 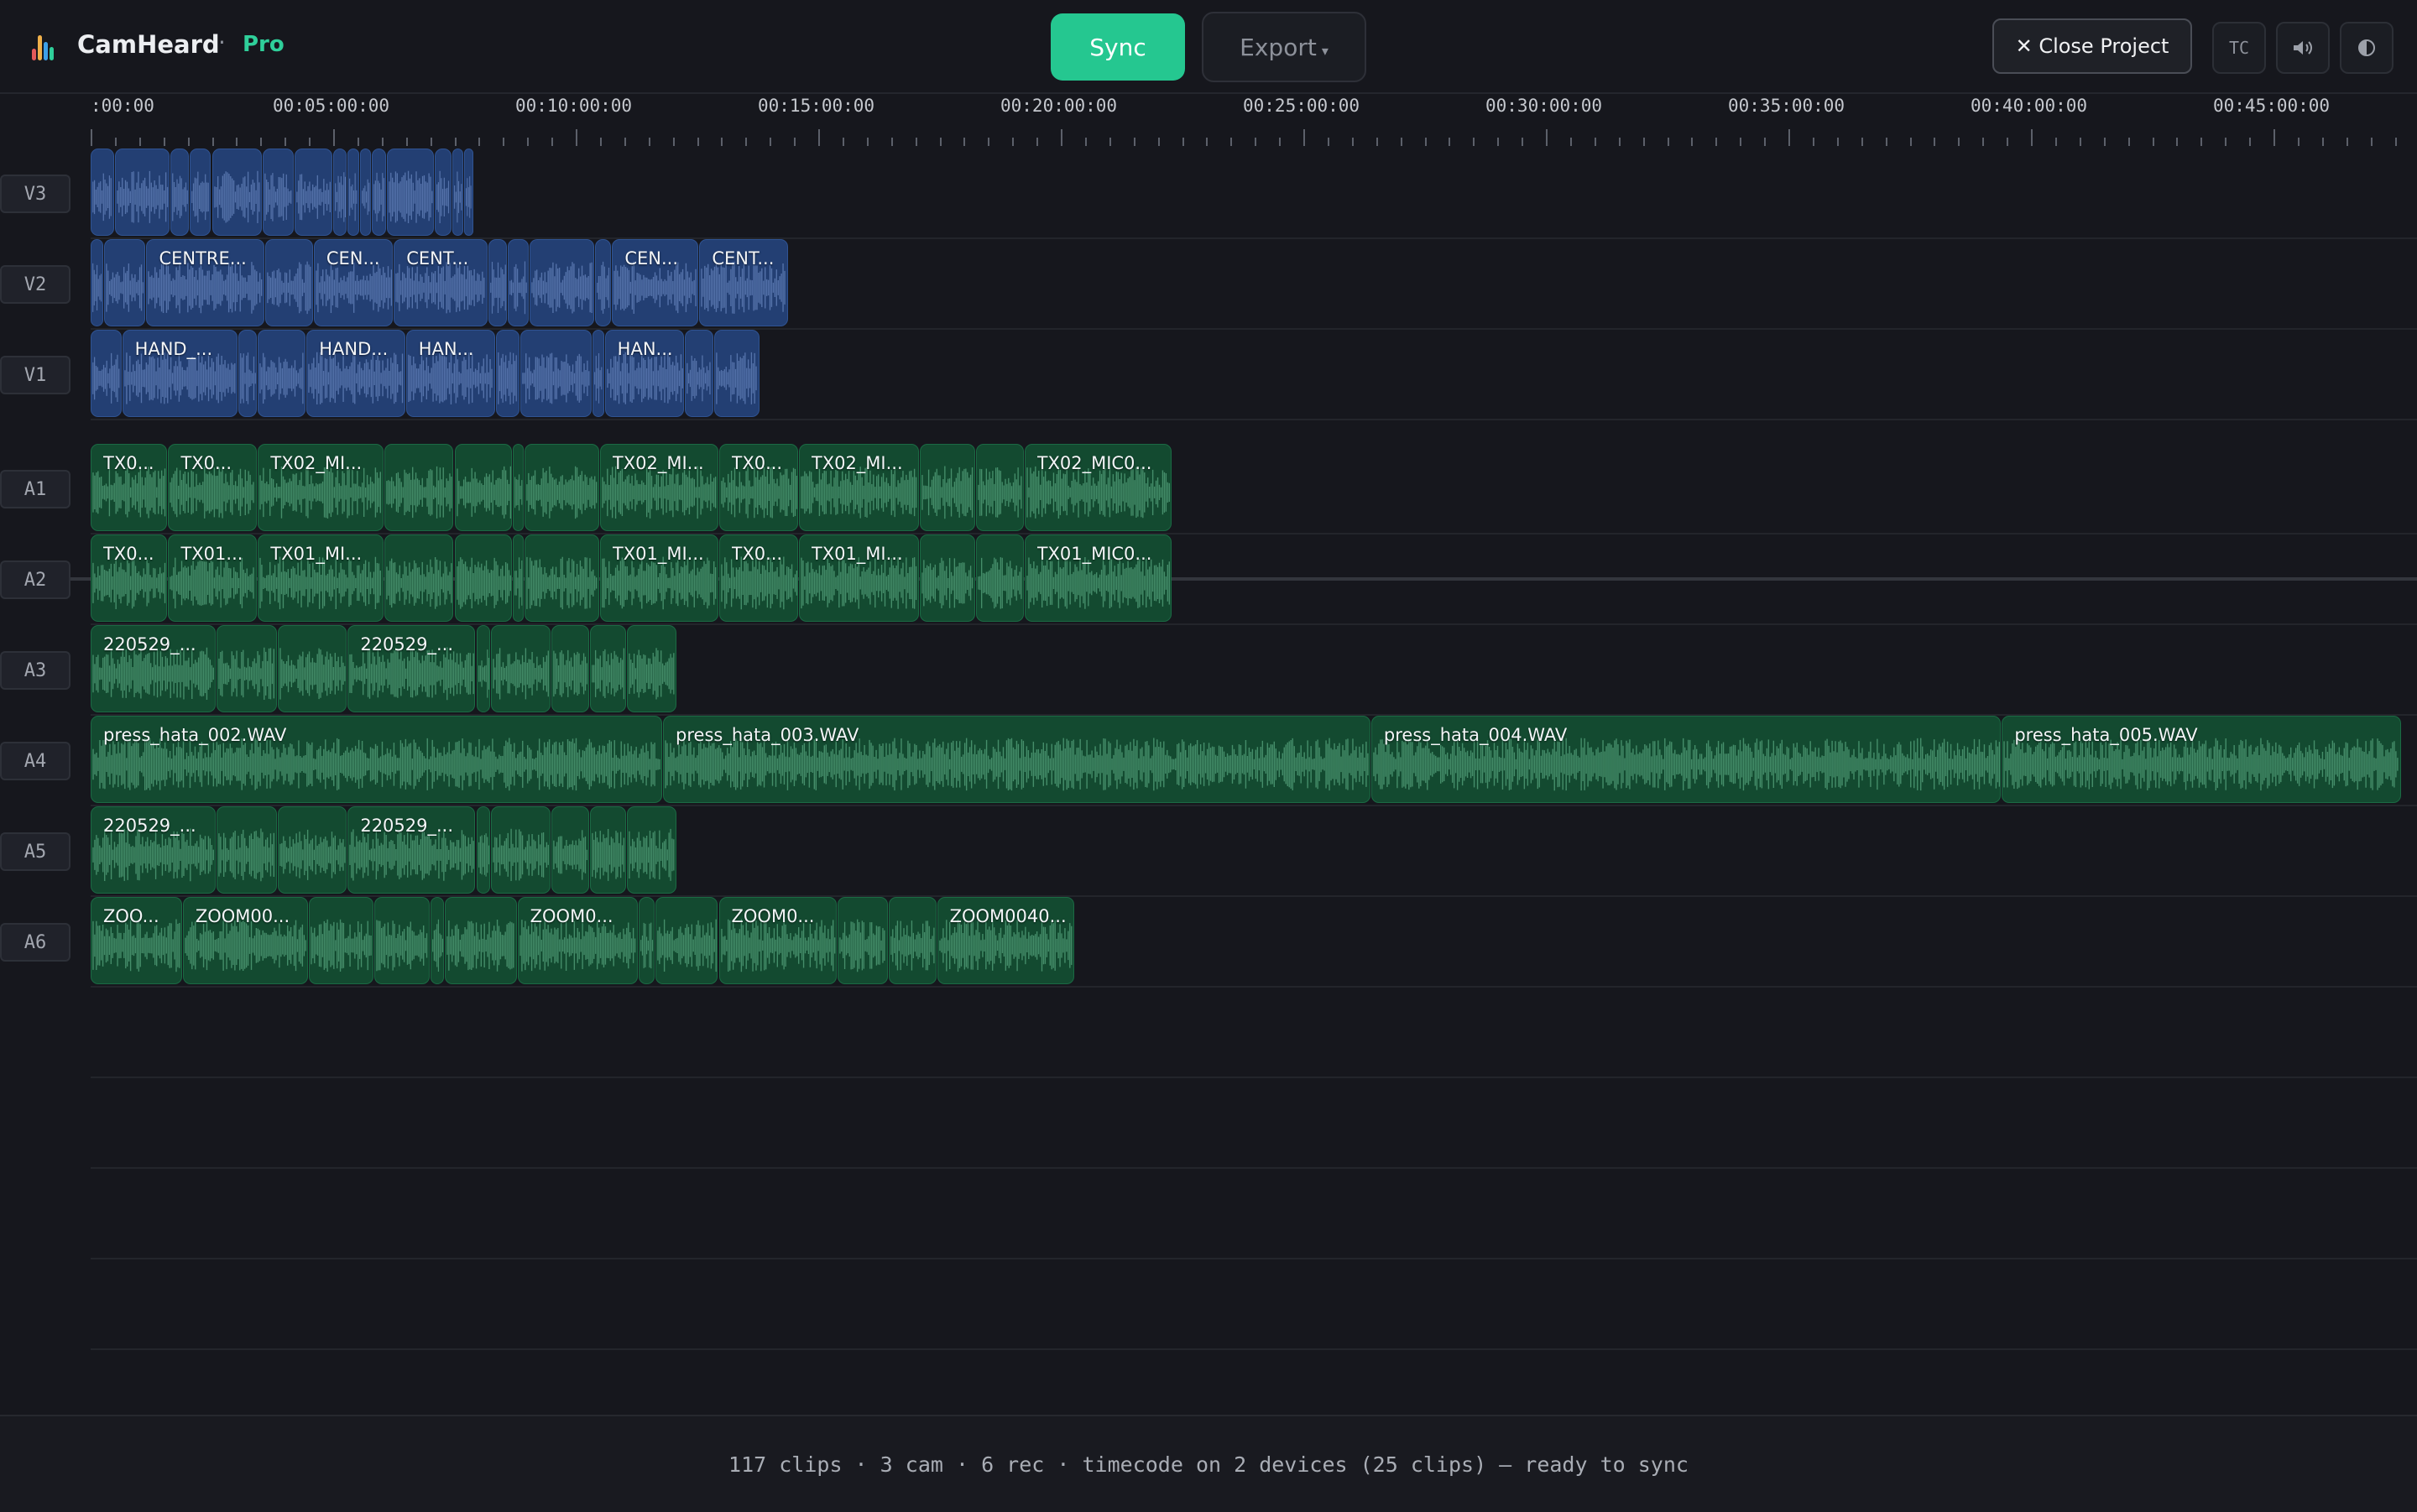 What do you see at coordinates (35, 579) in the screenshot?
I see `track-label-a2: A2` at bounding box center [35, 579].